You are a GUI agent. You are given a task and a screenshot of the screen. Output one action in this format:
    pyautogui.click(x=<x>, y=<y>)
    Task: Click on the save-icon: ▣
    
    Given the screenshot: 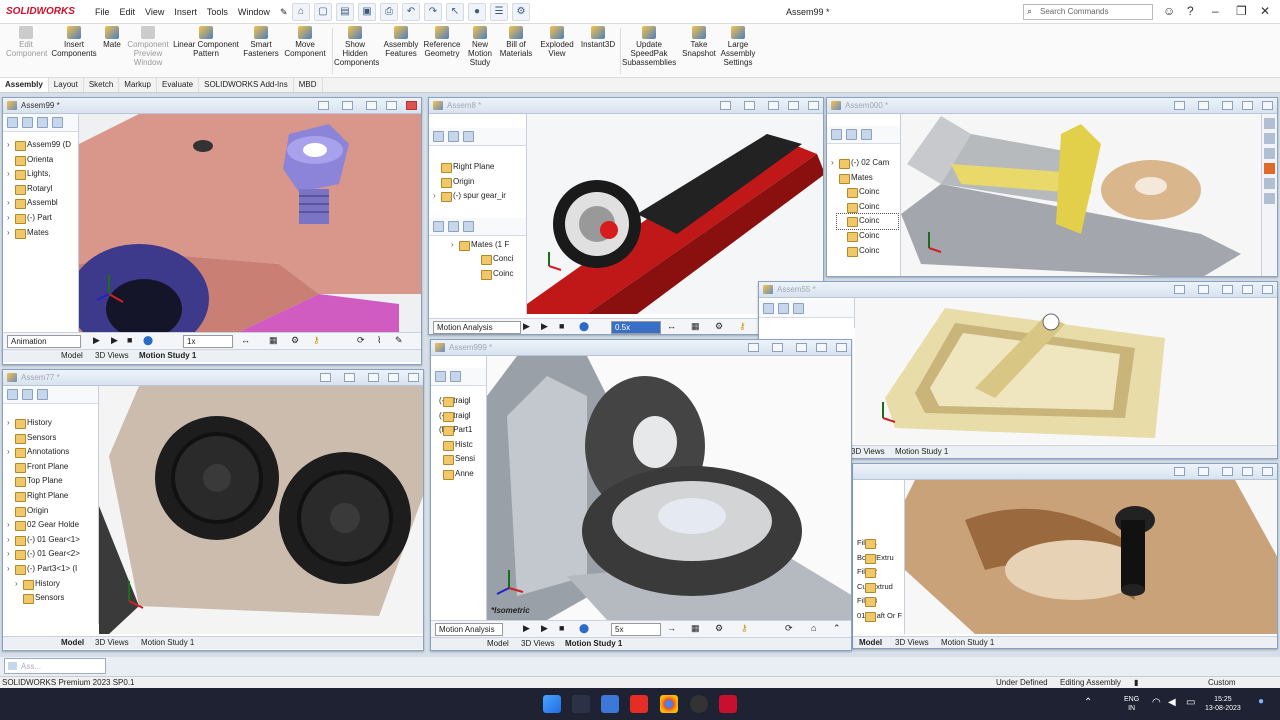 What is the action you would take?
    pyautogui.click(x=367, y=12)
    